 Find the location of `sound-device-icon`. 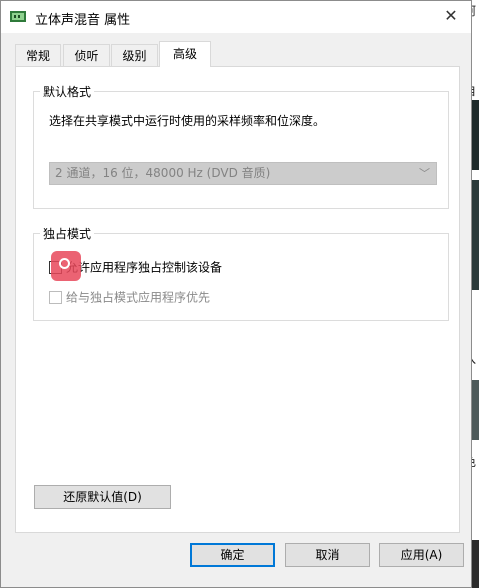

sound-device-icon is located at coordinates (18, 16).